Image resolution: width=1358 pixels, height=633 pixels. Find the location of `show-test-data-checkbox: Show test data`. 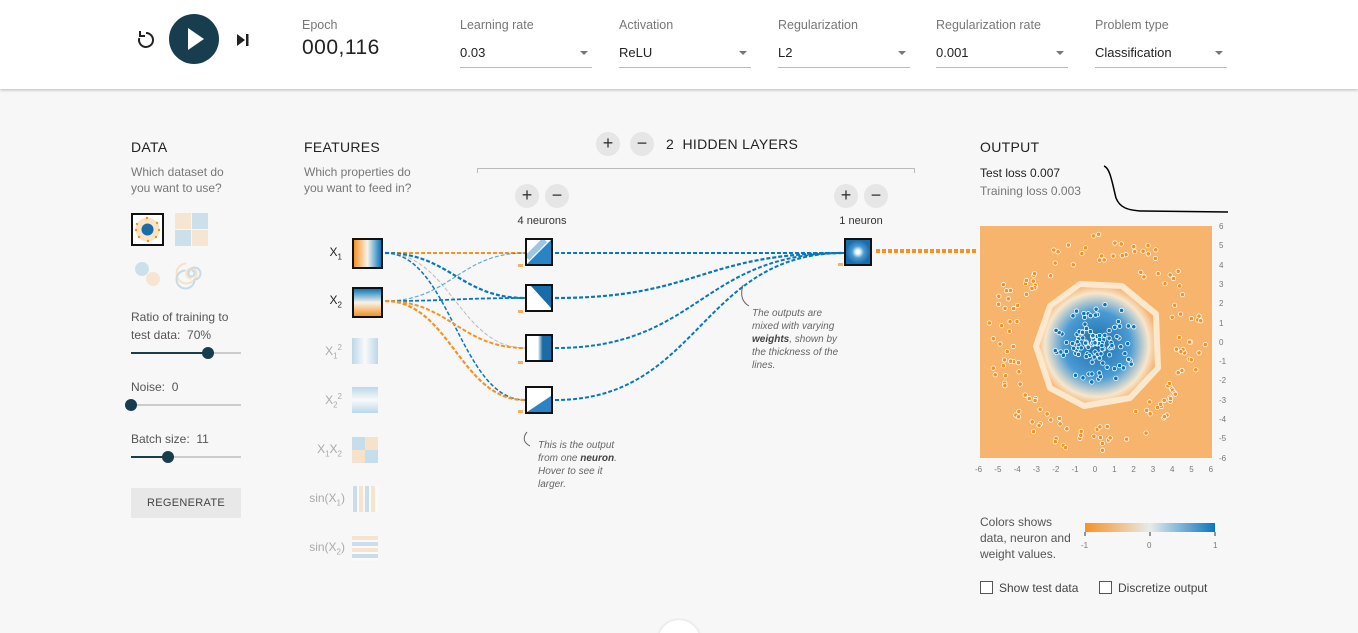

show-test-data-checkbox: Show test data is located at coordinates (1029, 588).